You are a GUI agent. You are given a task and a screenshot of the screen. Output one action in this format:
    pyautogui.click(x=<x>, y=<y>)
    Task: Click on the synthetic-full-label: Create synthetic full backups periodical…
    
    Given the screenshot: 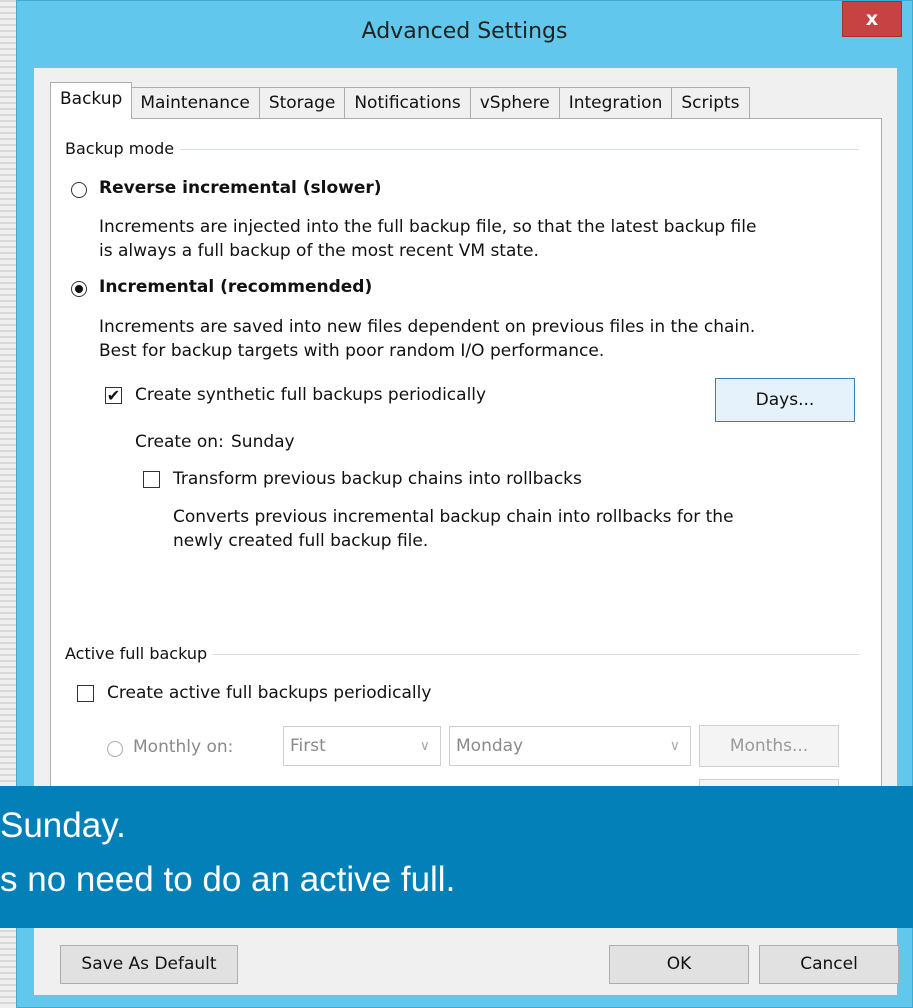 What is the action you would take?
    pyautogui.click(x=311, y=395)
    